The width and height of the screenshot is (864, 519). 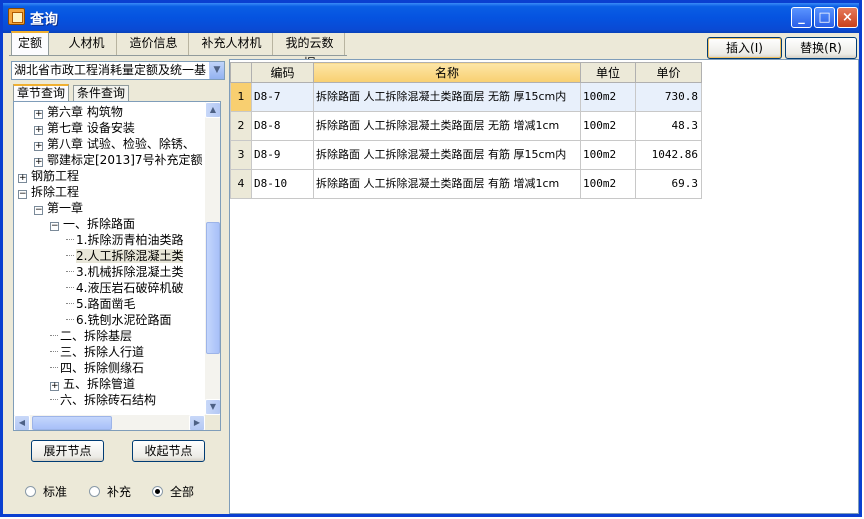 What do you see at coordinates (668, 97) in the screenshot?
I see `cell-price: 730.8` at bounding box center [668, 97].